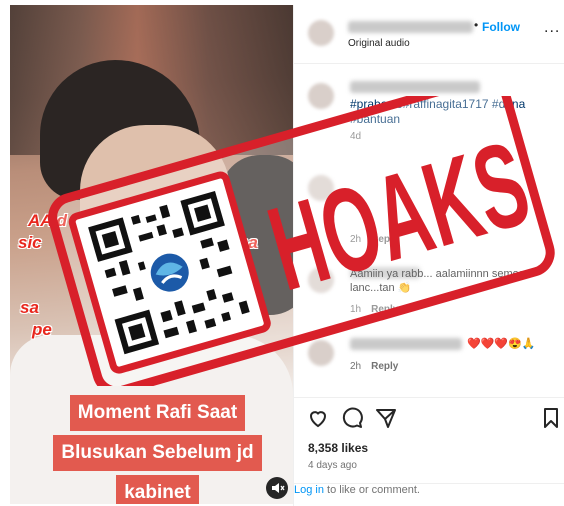  I want to click on like-heart-icon, so click(318, 418).